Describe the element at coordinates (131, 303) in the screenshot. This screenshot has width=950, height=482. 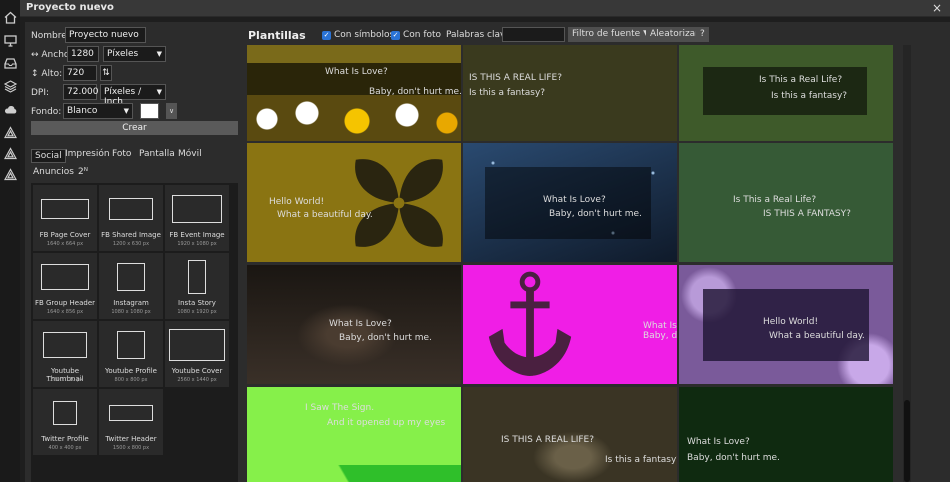
I see `preset-name: Instagram` at that location.